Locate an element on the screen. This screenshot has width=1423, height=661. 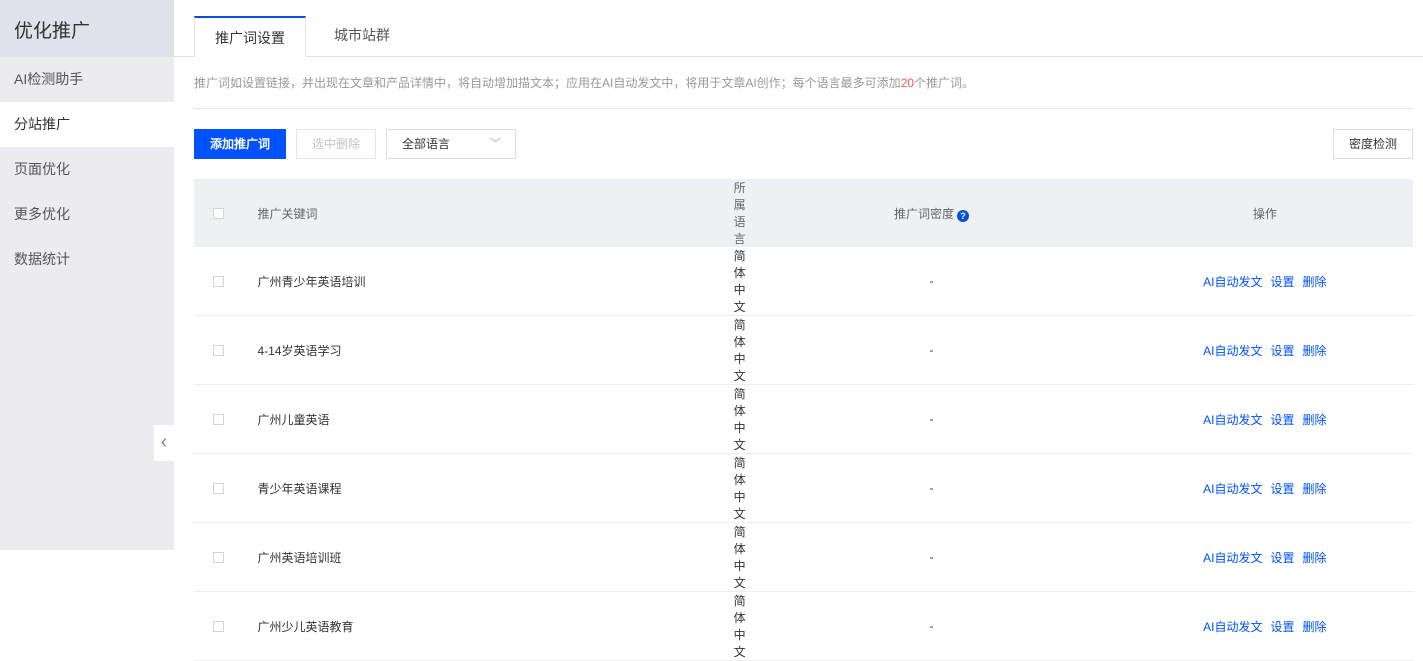
tab-city-sites: 城市站群 is located at coordinates (362, 35).